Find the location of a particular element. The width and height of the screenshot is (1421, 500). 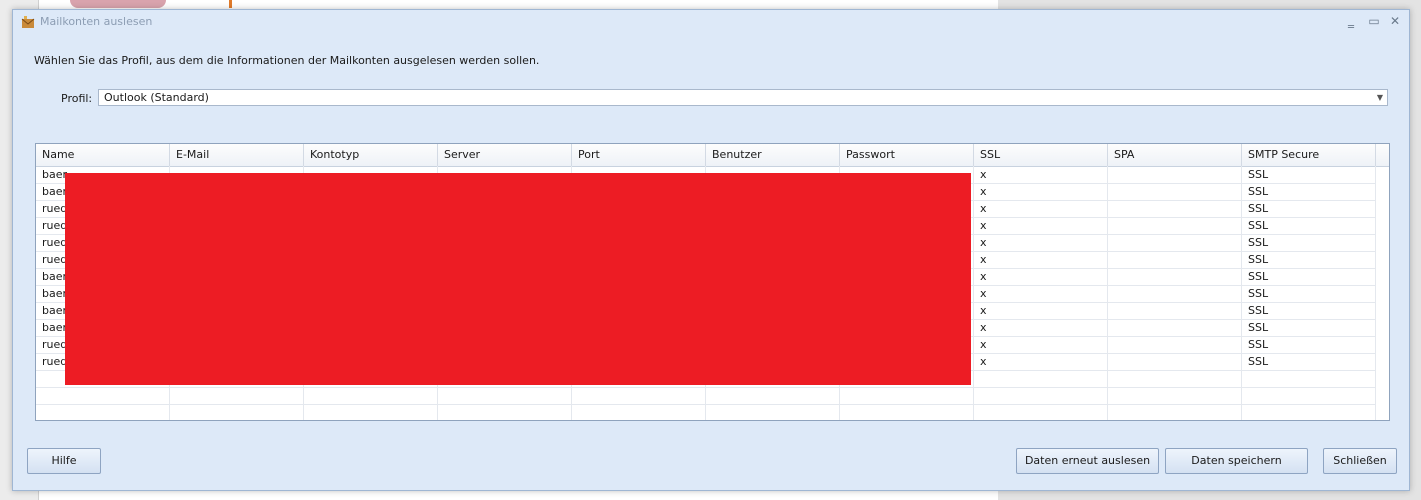

column-header-email: E-Mail is located at coordinates (237, 155).